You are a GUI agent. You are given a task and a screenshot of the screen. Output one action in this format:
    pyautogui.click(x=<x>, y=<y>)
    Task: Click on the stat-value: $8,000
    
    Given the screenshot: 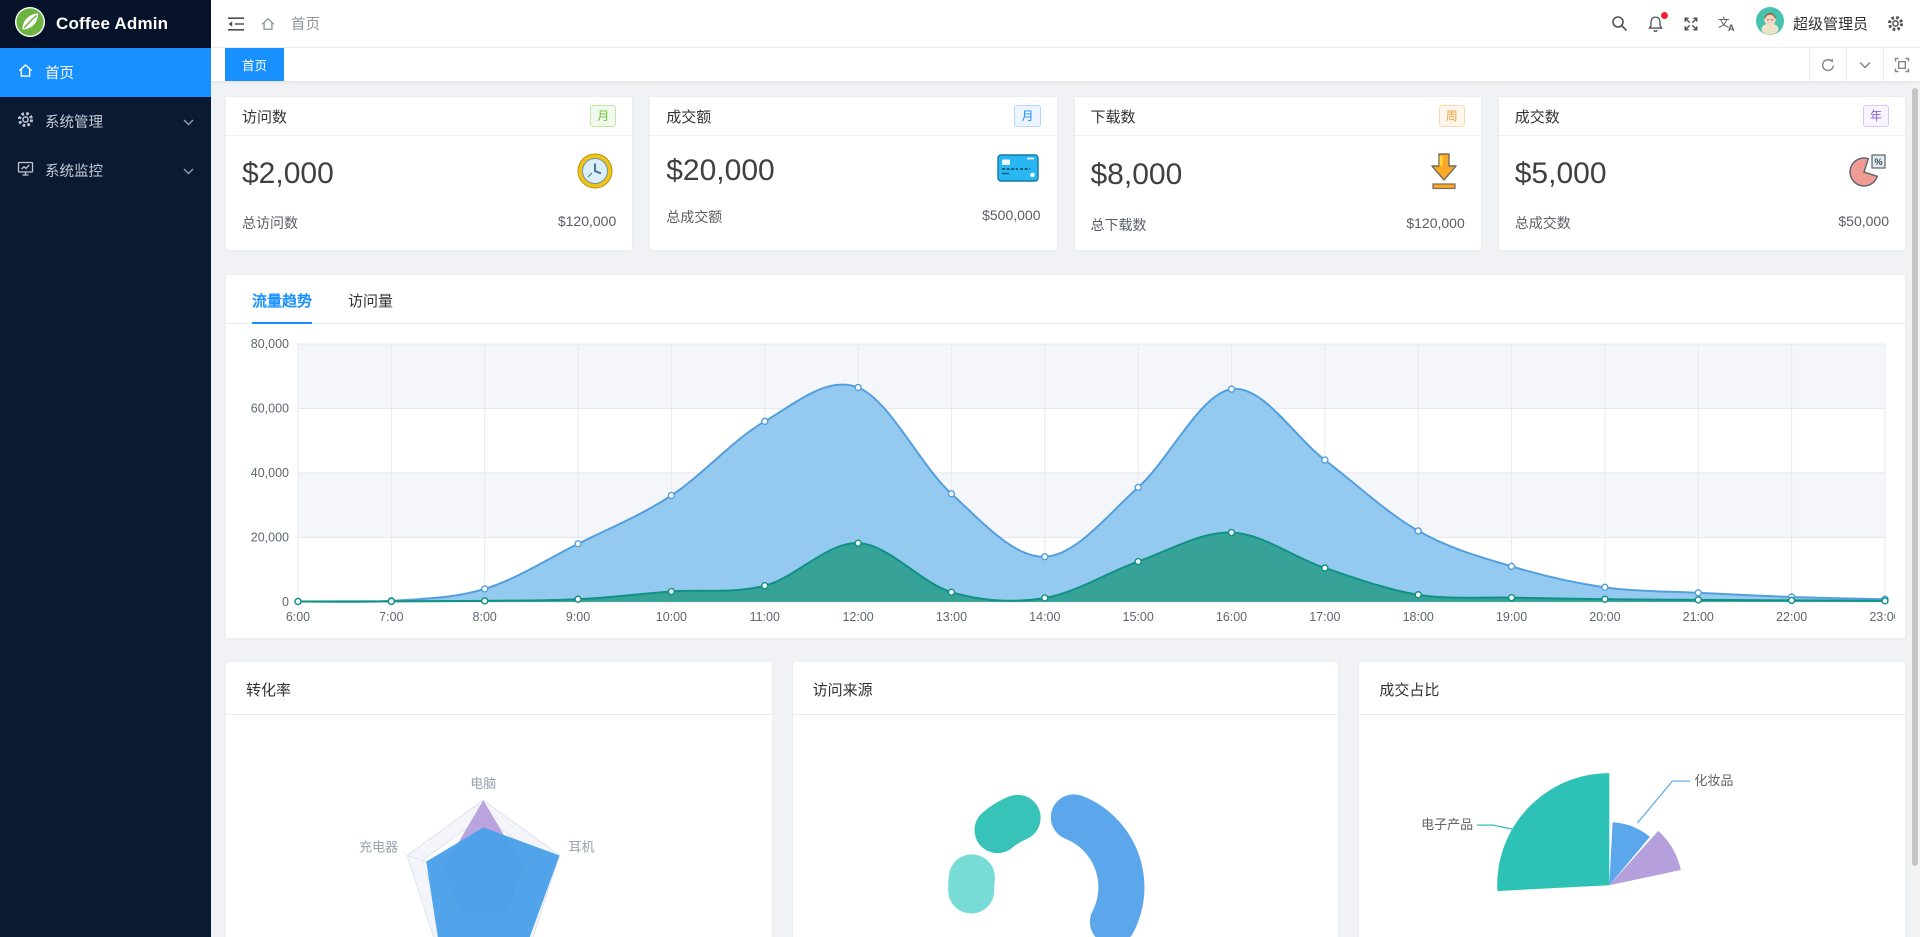 What is the action you would take?
    pyautogui.click(x=1136, y=174)
    